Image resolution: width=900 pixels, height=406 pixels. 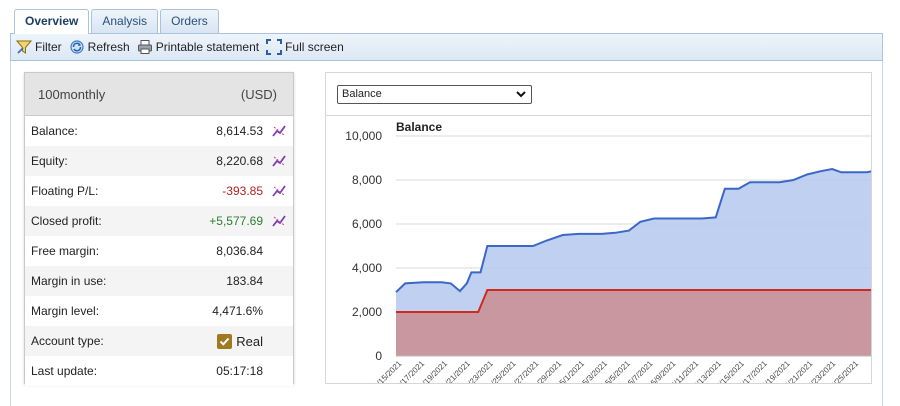 I want to click on chart-title: Balance, so click(x=419, y=127).